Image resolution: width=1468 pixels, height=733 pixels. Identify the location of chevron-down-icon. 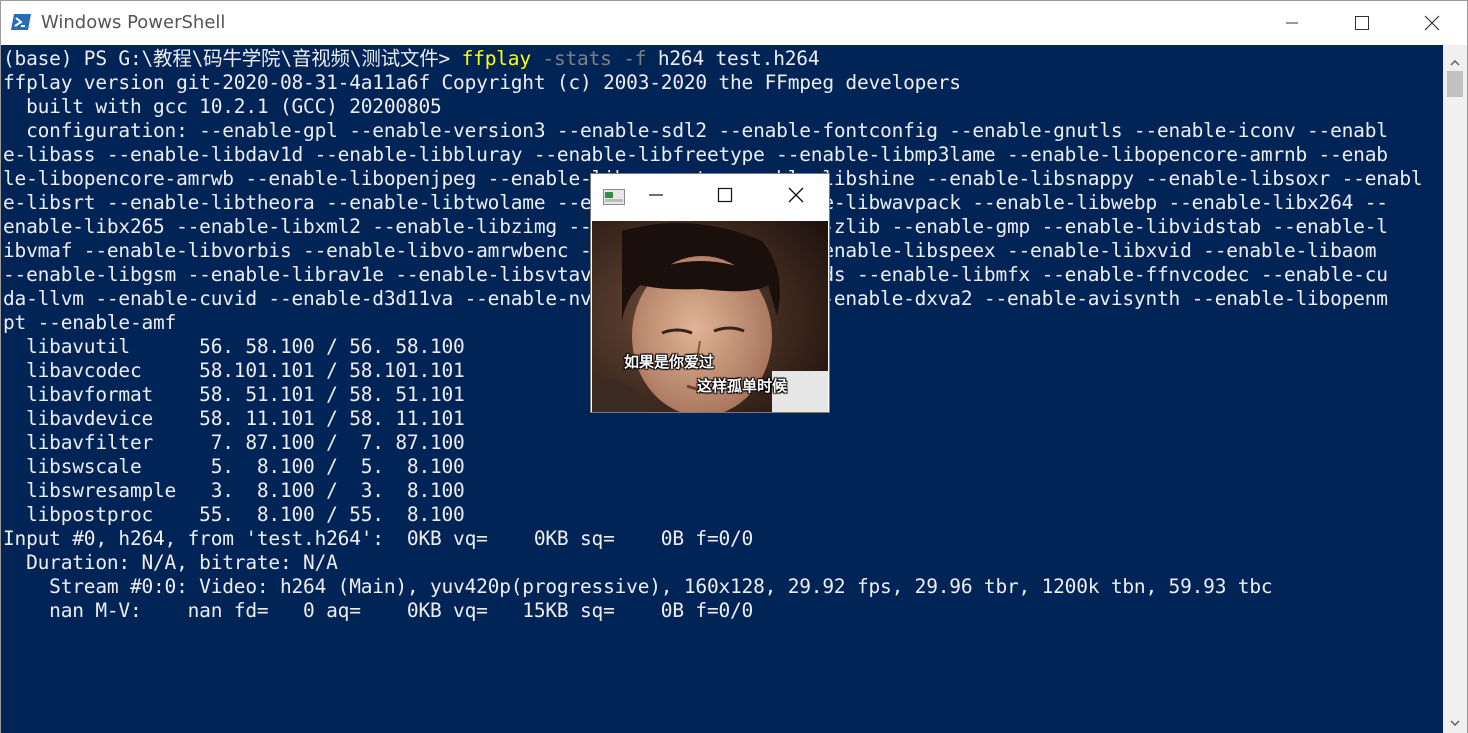
(1455, 720).